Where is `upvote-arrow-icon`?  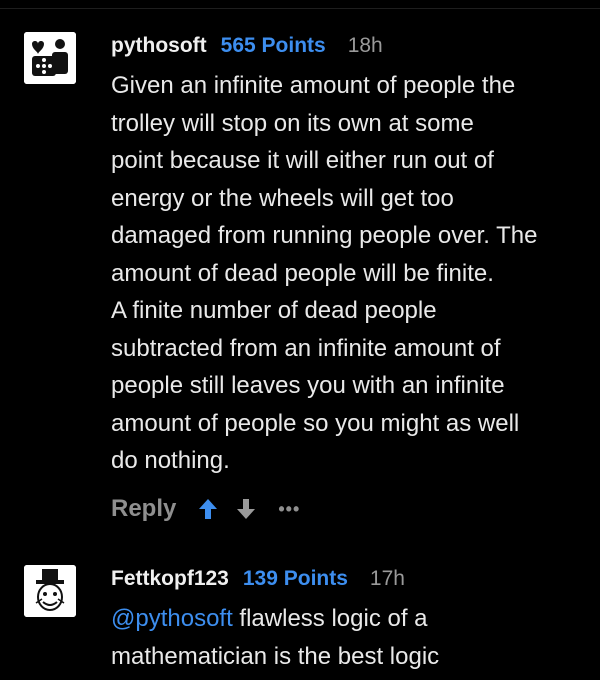 upvote-arrow-icon is located at coordinates (208, 509).